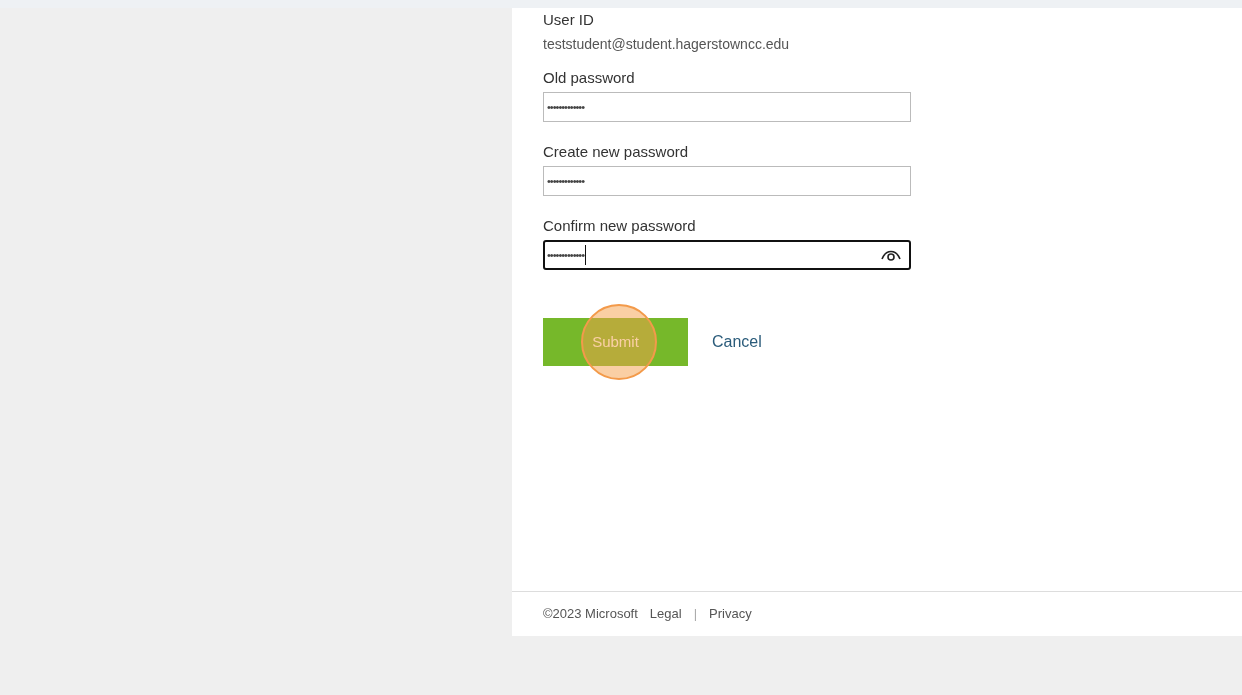 This screenshot has height=695, width=1242. Describe the element at coordinates (737, 341) in the screenshot. I see `cancel-link: Cancel` at that location.